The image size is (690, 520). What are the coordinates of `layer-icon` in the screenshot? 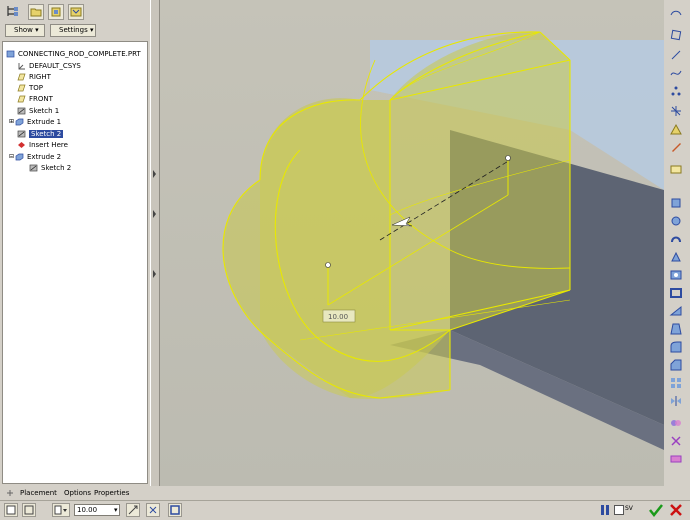 It's located at (56, 12).